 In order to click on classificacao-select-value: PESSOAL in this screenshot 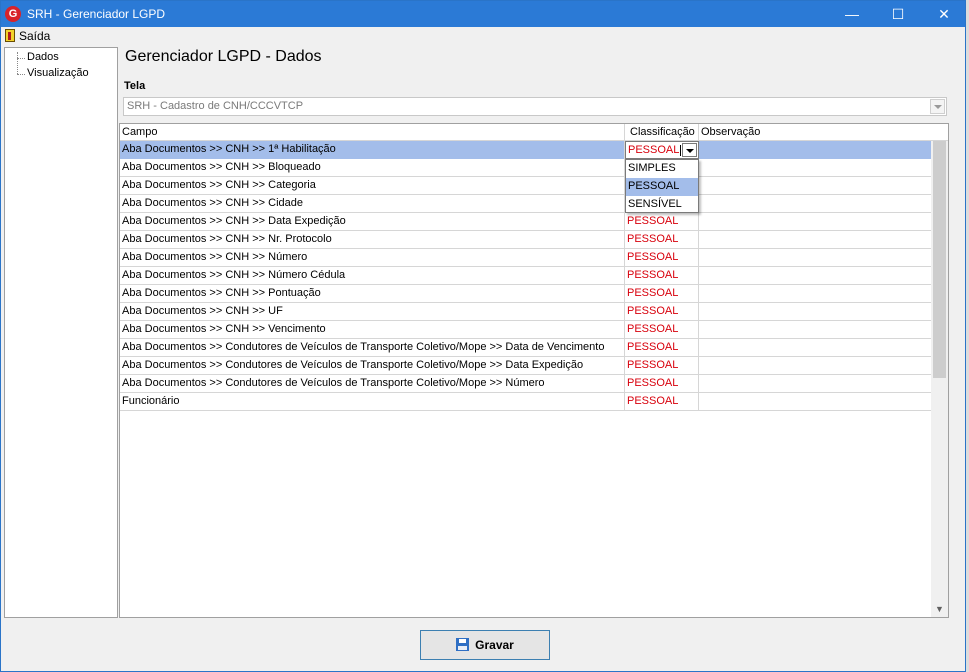, I will do `click(654, 150)`.